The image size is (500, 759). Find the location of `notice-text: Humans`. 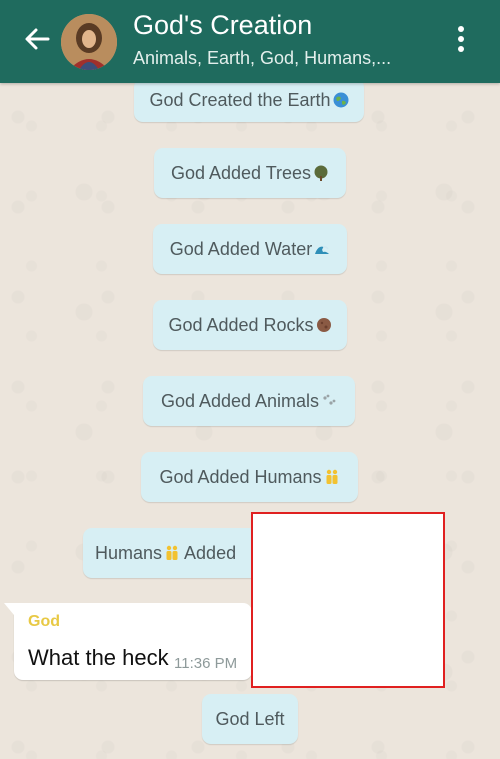

notice-text: Humans is located at coordinates (129, 552).